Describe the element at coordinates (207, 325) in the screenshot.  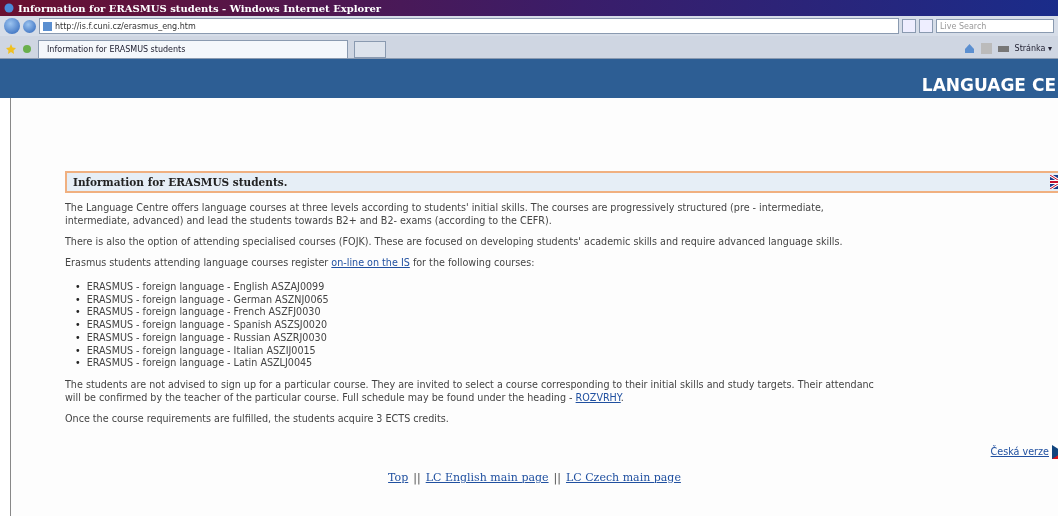
I see `course-item: ERASMUS - foreign language - Spanish ASZSJ0020` at that location.